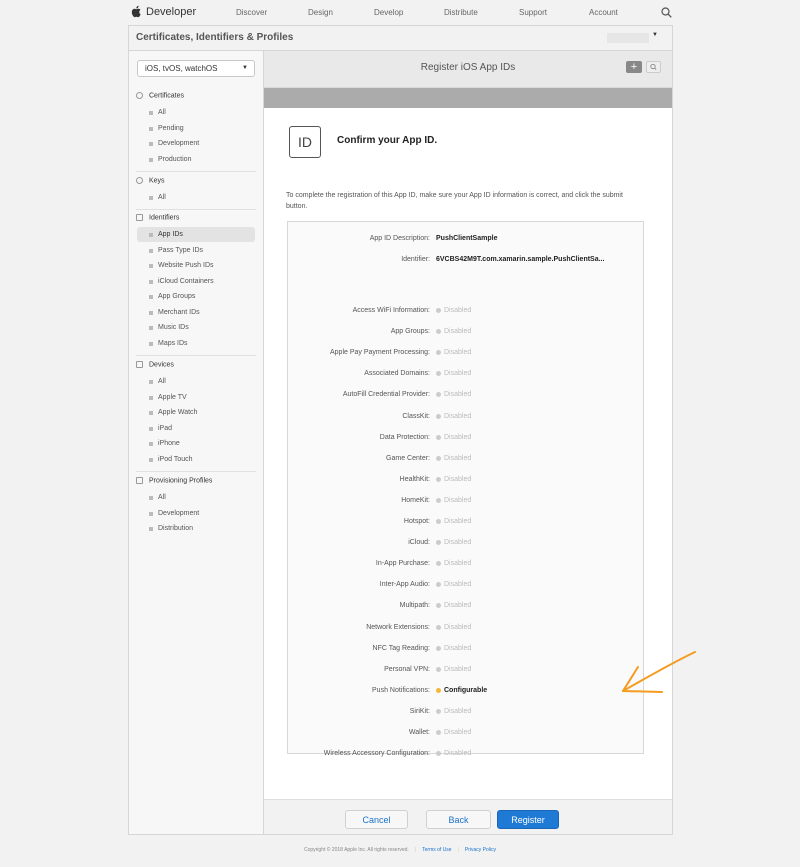 This screenshot has width=800, height=867. I want to click on sidebar-item-iphone: iPhone, so click(196, 443).